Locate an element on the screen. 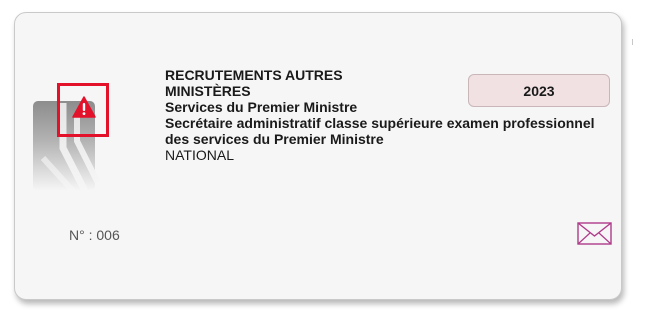 The width and height of the screenshot is (645, 317). alert-highlight-box is located at coordinates (83, 110).